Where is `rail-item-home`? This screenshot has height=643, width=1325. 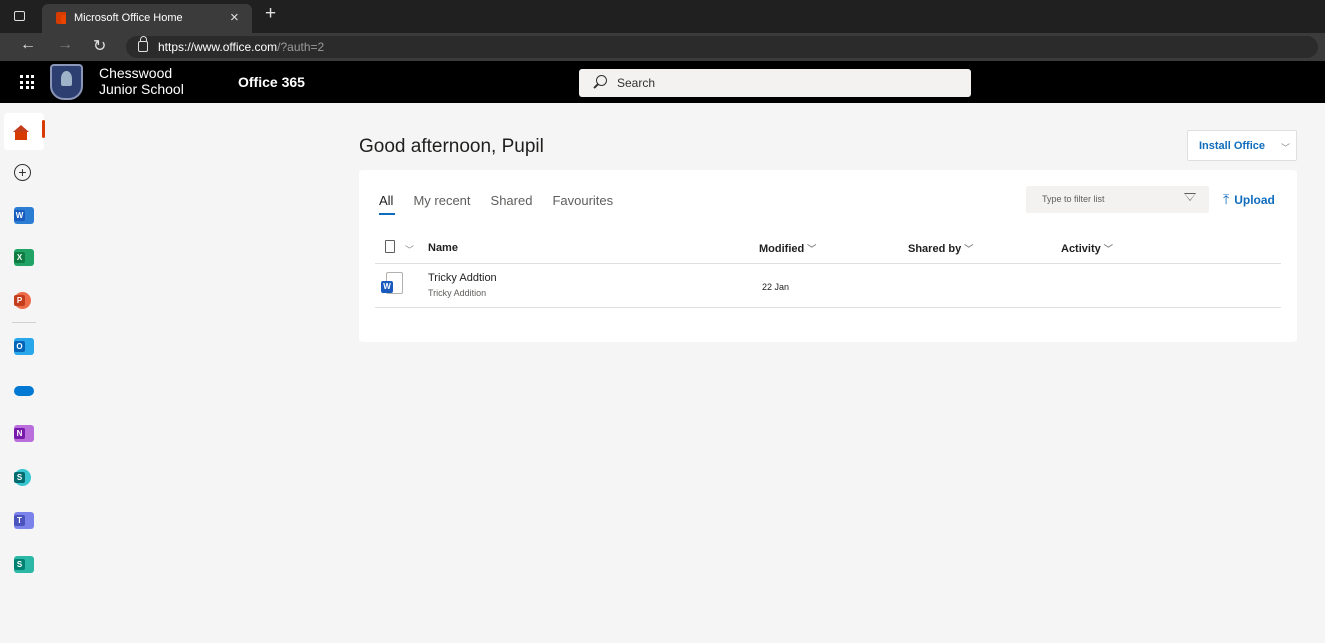 rail-item-home is located at coordinates (24, 131).